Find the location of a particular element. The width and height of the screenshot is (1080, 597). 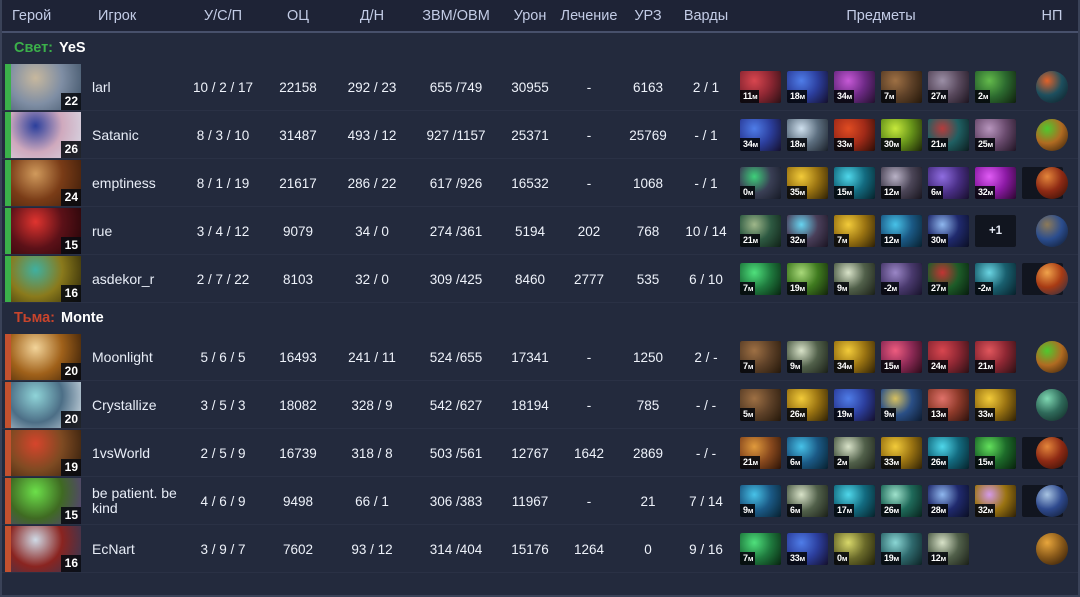

item-slot: 28м is located at coordinates (948, 501).